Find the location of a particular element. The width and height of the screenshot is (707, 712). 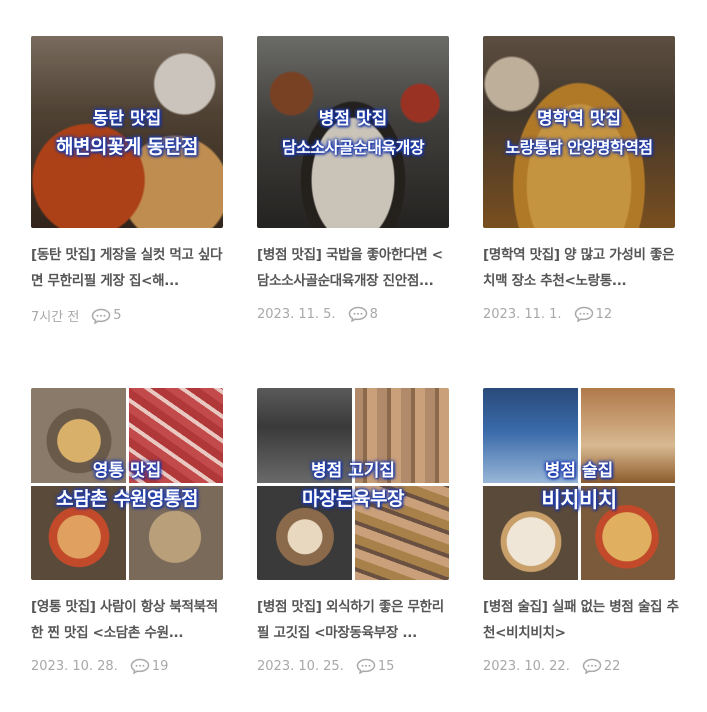

thumbnail-caption-store: 마장돈육부장 is located at coordinates (353, 499).